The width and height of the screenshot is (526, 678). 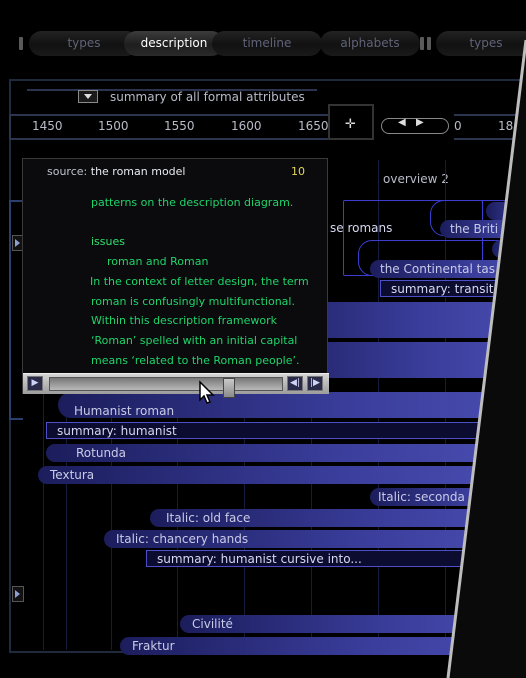 I want to click on tab-alphabets: alphabets, so click(x=370, y=43).